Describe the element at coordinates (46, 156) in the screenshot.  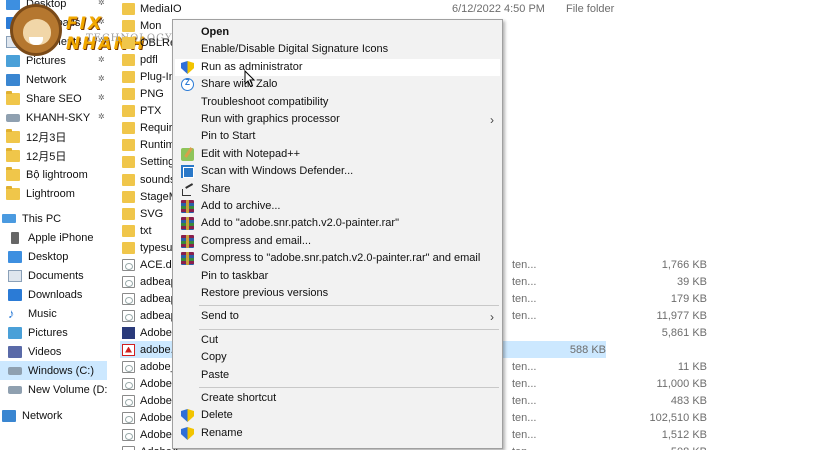
I see `nav-item-label: 12月5日` at that location.